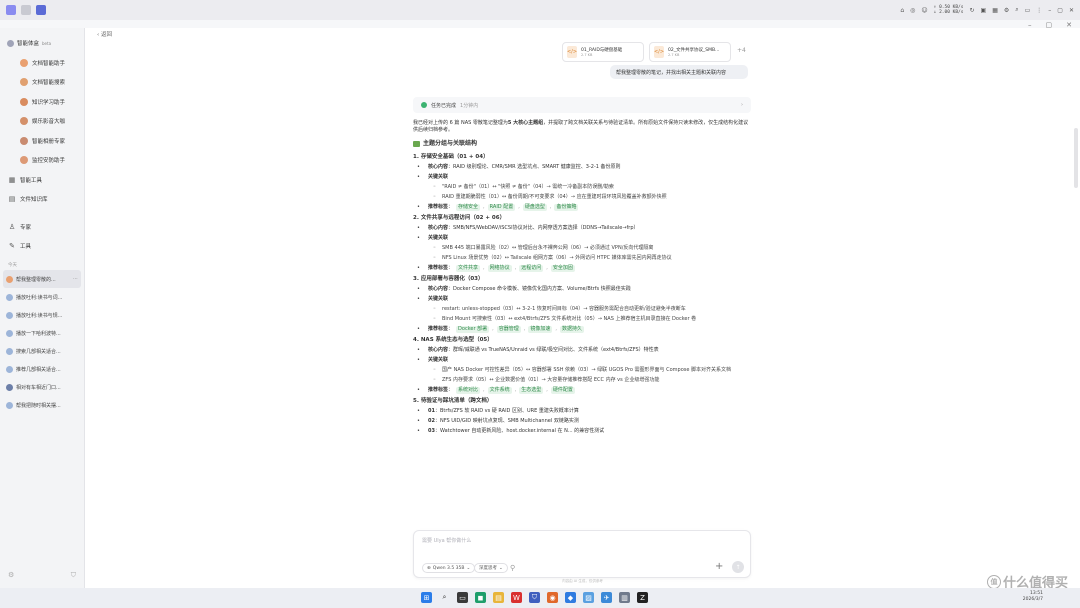 The height and width of the screenshot is (608, 1080). Describe the element at coordinates (42, 40) in the screenshot. I see `sidebar-header: 智能体盒 beta` at that location.